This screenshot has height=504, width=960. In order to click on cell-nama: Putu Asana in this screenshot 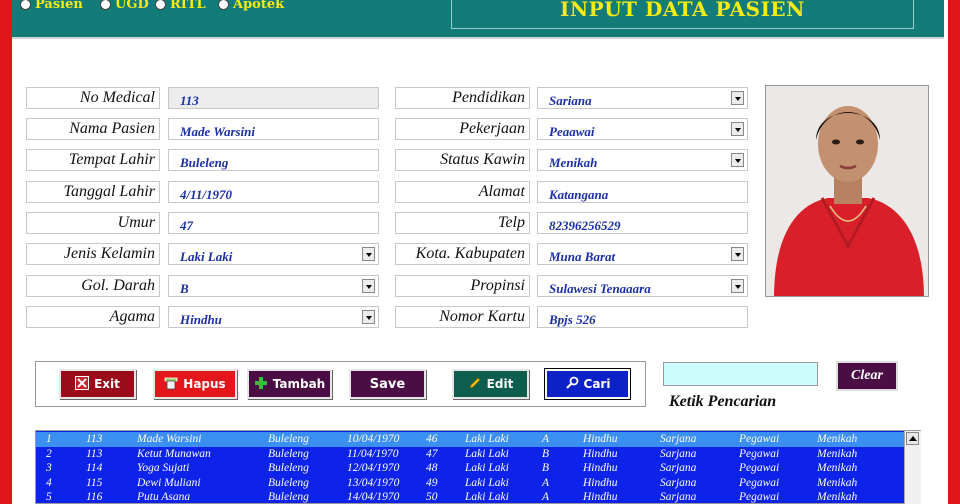, I will do `click(164, 497)`.